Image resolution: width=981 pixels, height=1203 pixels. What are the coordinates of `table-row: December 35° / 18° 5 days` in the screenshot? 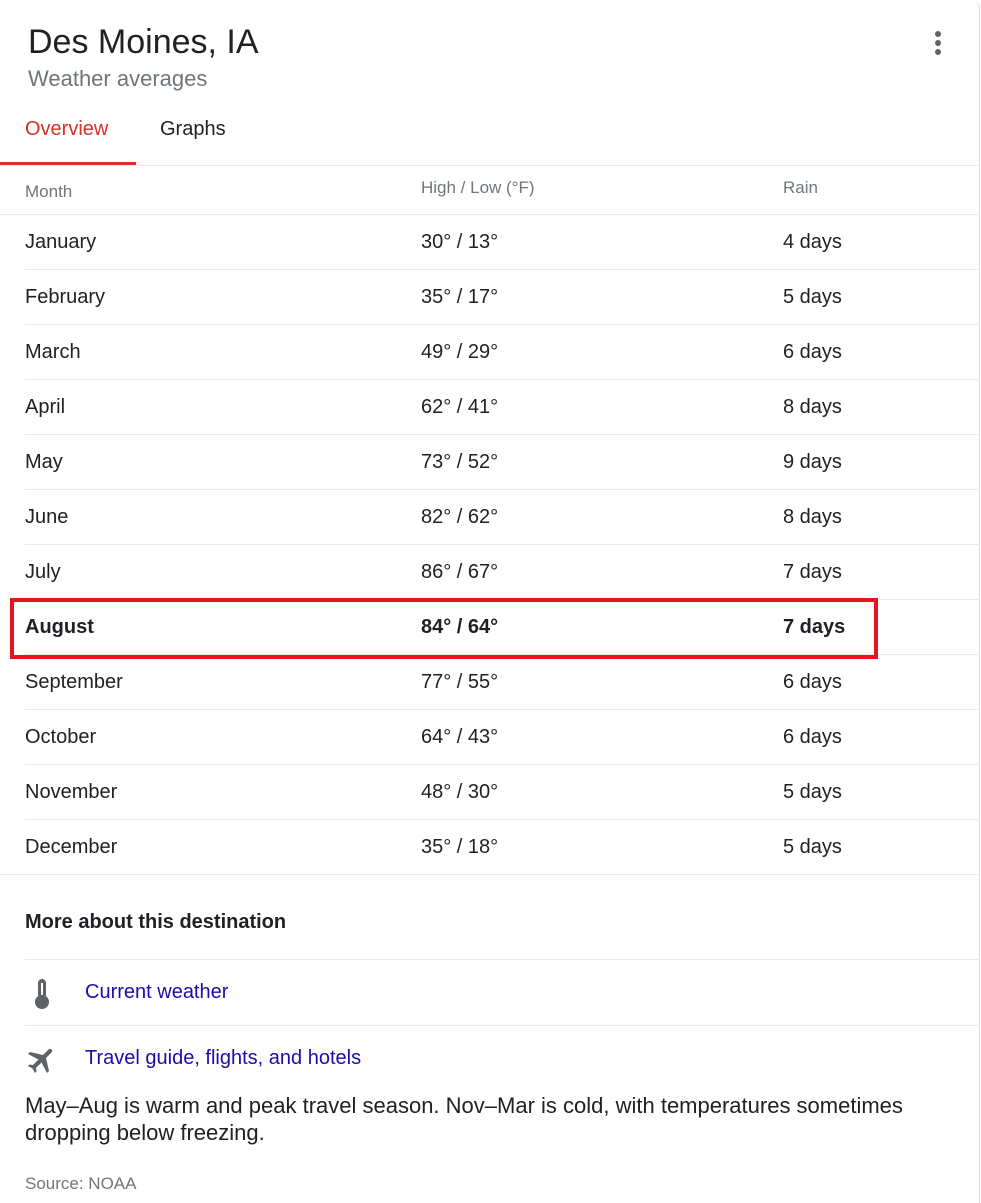 It's located at (490, 847).